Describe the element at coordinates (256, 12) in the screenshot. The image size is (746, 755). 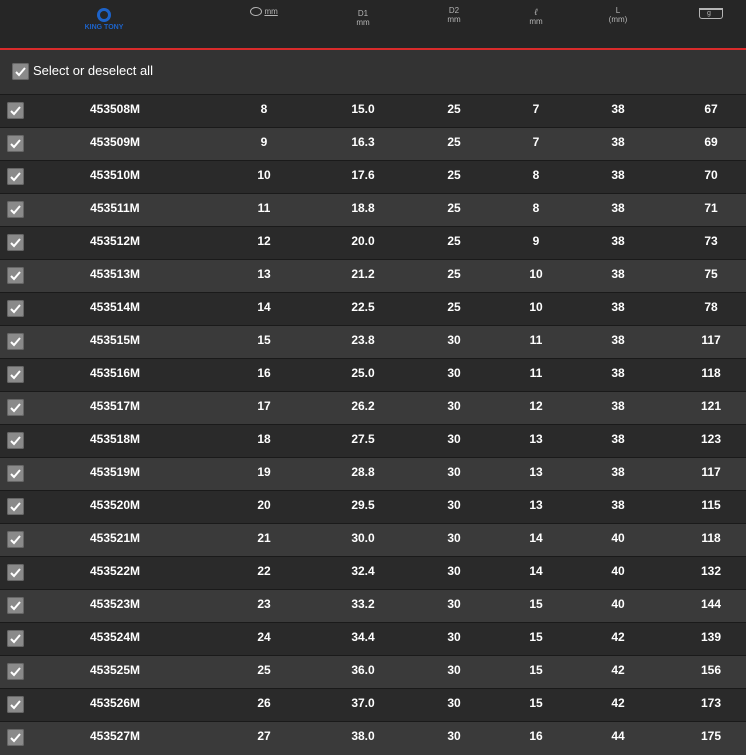
I see `circle-size-icon` at that location.